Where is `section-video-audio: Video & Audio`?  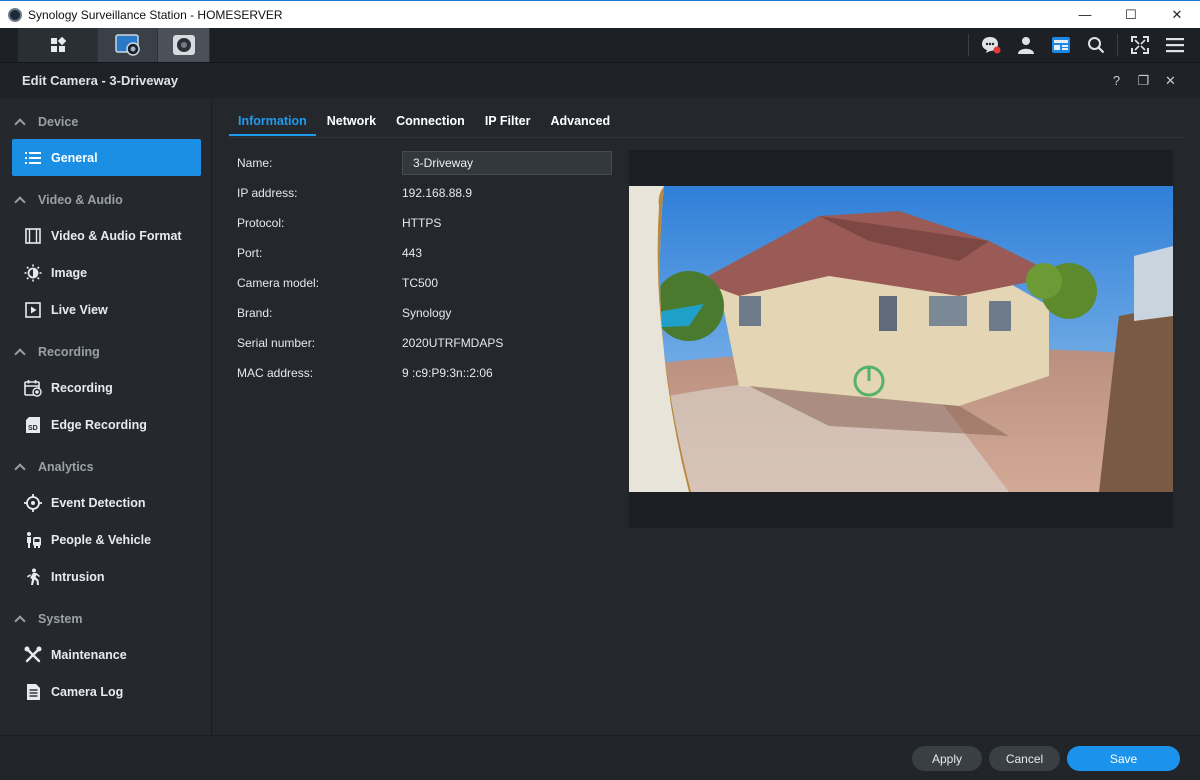
section-video-audio: Video & Audio is located at coordinates (105, 200).